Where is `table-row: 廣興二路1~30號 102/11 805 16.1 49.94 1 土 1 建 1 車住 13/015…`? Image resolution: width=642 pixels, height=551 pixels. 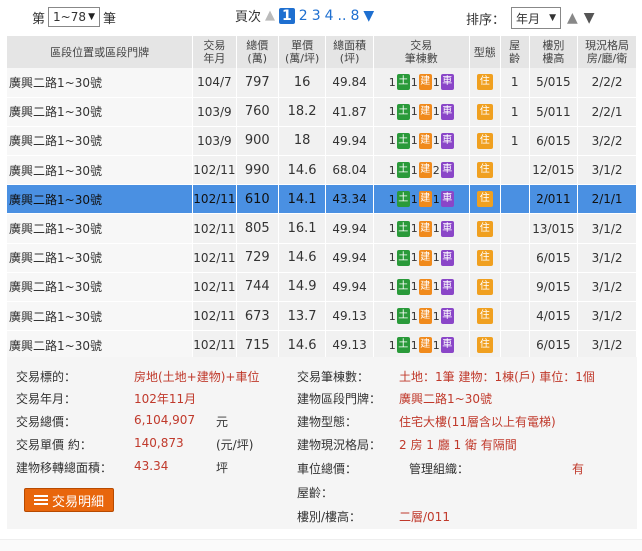 table-row: 廣興二路1~30號 102/11 805 16.1 49.94 1 土 1 建 1 車住 13/015… is located at coordinates (322, 228).